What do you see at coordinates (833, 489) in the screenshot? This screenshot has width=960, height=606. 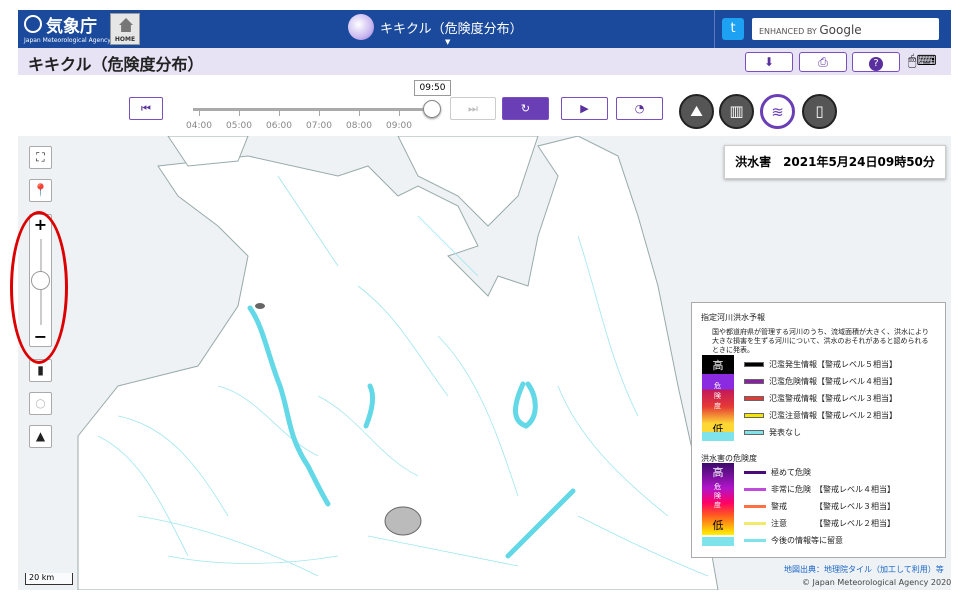 I see `legend-item-label: 非常に危険 【警戒レベル４相当】` at bounding box center [833, 489].